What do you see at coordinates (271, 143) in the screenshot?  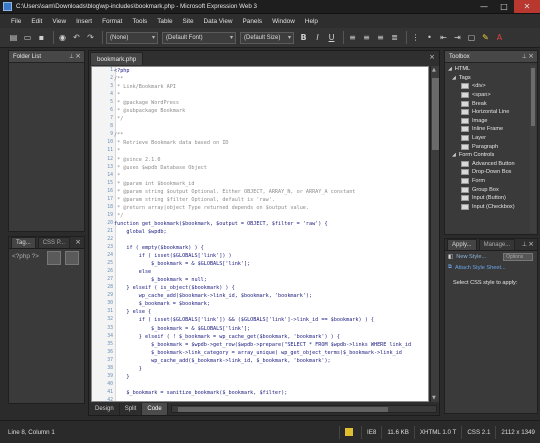 I see `code-line: * Retrieve Bookmark data based on ID` at bounding box center [271, 143].